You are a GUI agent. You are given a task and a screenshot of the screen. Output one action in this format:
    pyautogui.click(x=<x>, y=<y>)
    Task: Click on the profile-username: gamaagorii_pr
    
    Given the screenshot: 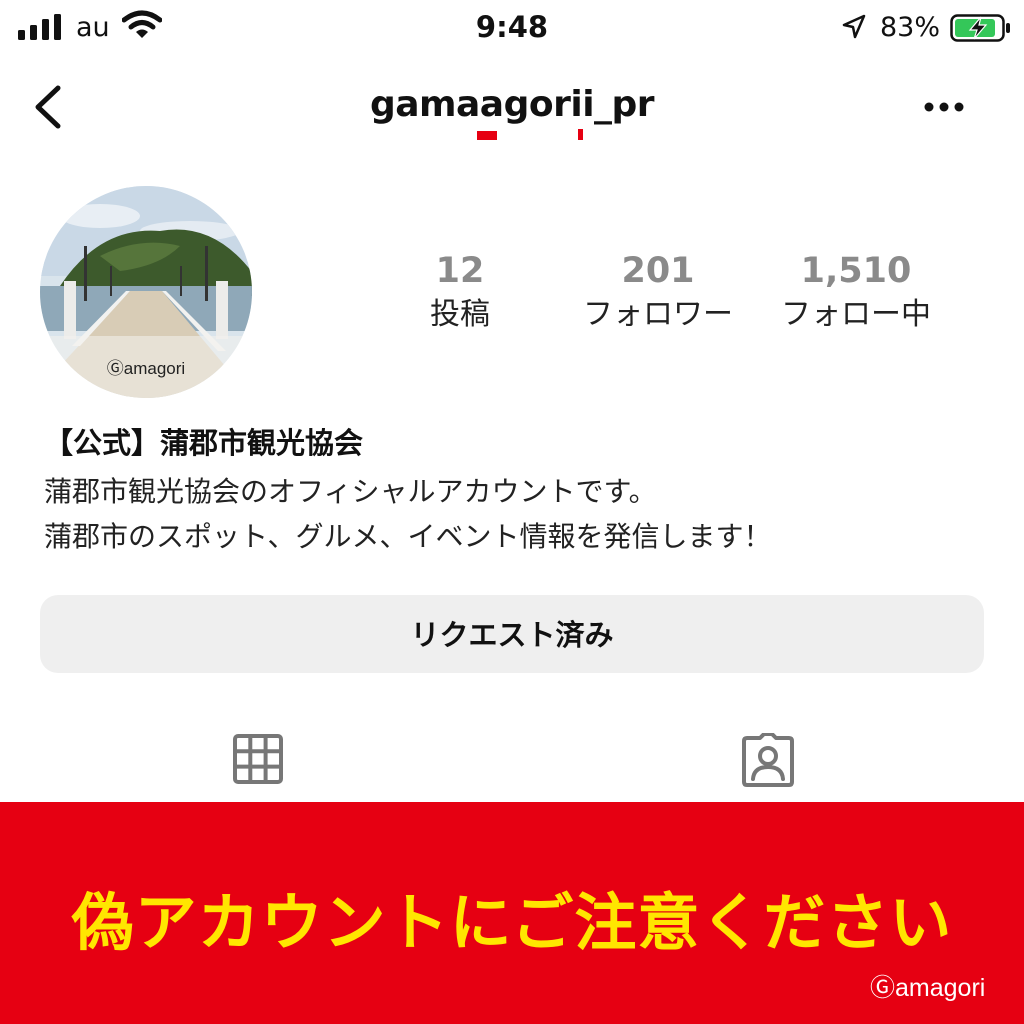 What is the action you would take?
    pyautogui.click(x=512, y=104)
    